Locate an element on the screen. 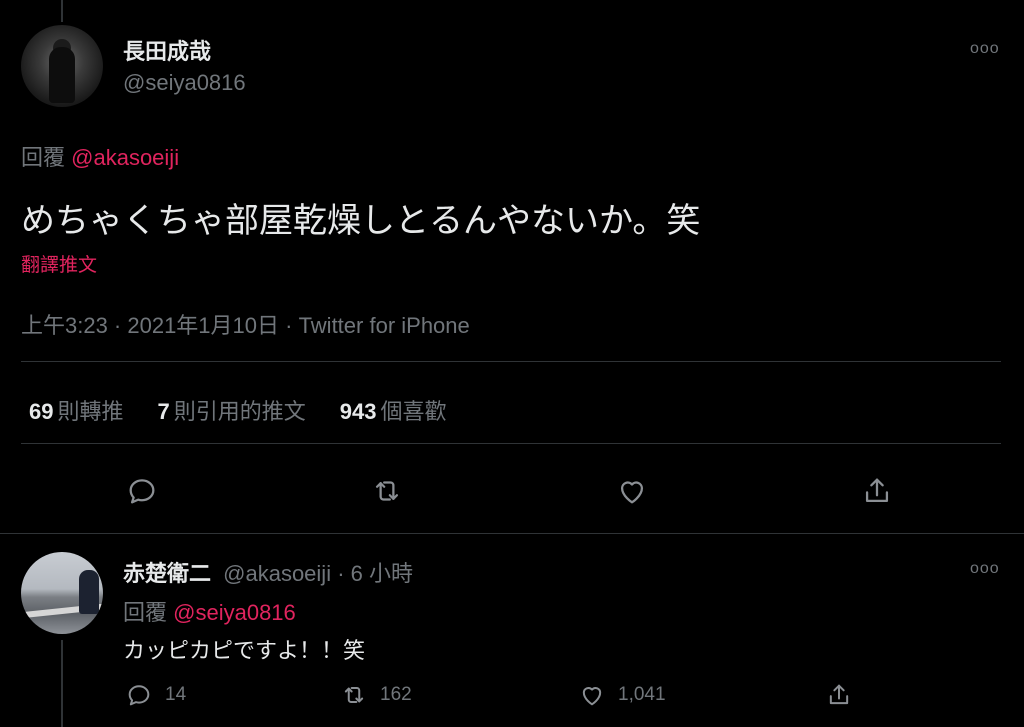 Image resolution: width=1024 pixels, height=727 pixels. reply-context: 回覆 @akasoeiji is located at coordinates (100, 156).